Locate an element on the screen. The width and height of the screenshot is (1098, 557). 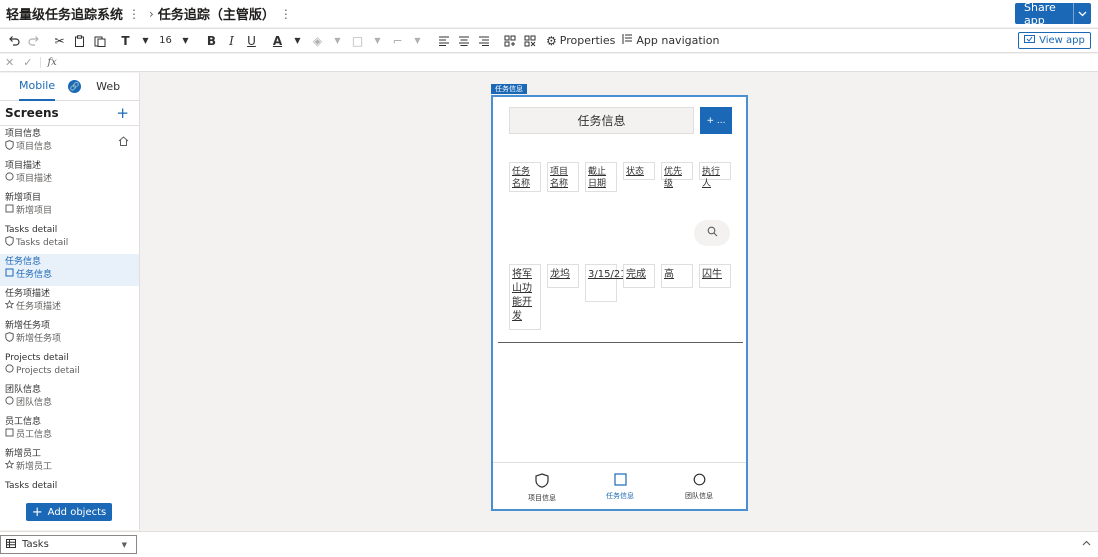
title-label: 任务信息 is located at coordinates (601, 120).